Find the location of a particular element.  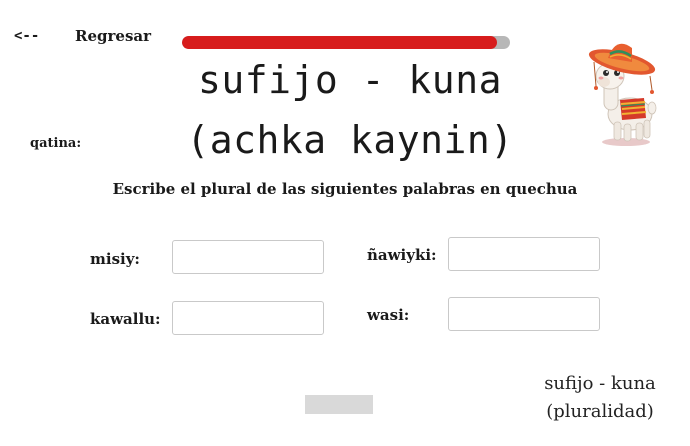

back-arrow-icon: <-- is located at coordinates (26, 36).